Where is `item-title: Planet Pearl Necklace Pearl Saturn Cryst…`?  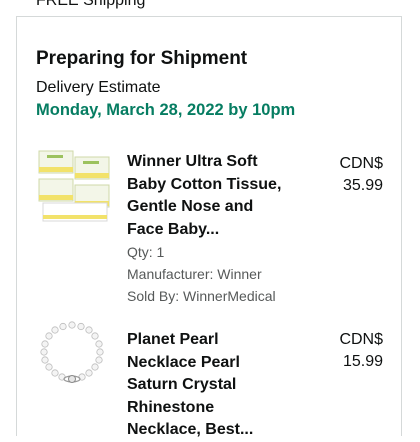 item-title: Planet Pearl Necklace Pearl Saturn Cryst… is located at coordinates (217, 385).